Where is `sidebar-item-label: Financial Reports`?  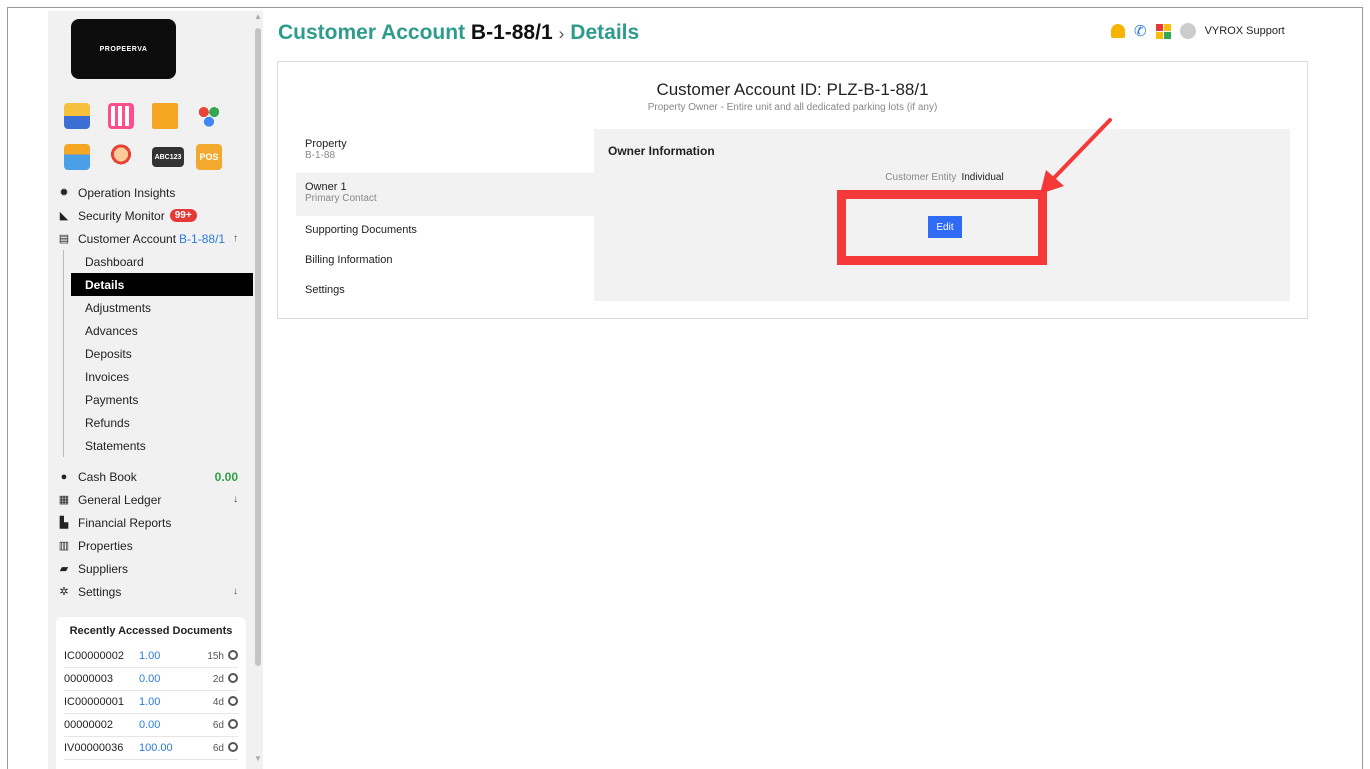
sidebar-item-label: Financial Reports is located at coordinates (125, 522).